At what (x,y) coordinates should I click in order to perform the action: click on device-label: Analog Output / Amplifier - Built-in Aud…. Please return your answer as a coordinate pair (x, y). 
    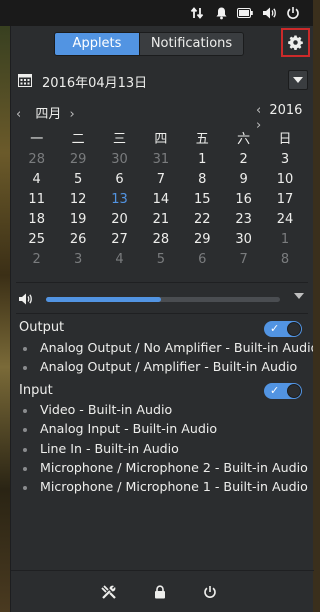
    Looking at the image, I should click on (169, 366).